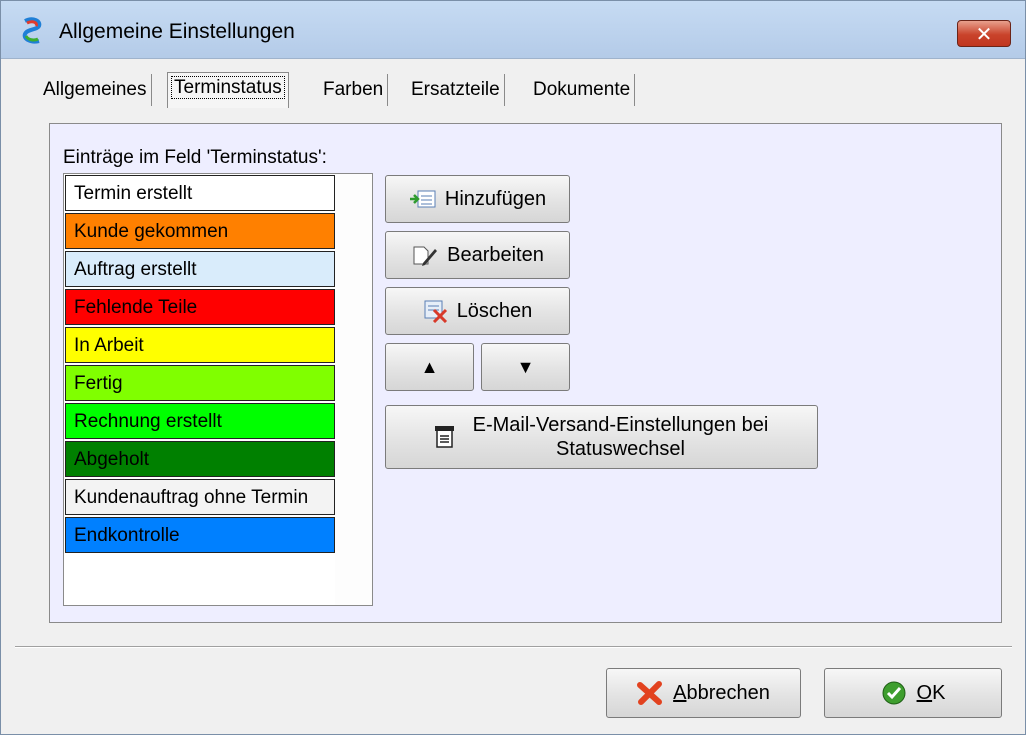 The width and height of the screenshot is (1026, 735). What do you see at coordinates (582, 90) in the screenshot?
I see `tab-dokumente: Dokumente` at bounding box center [582, 90].